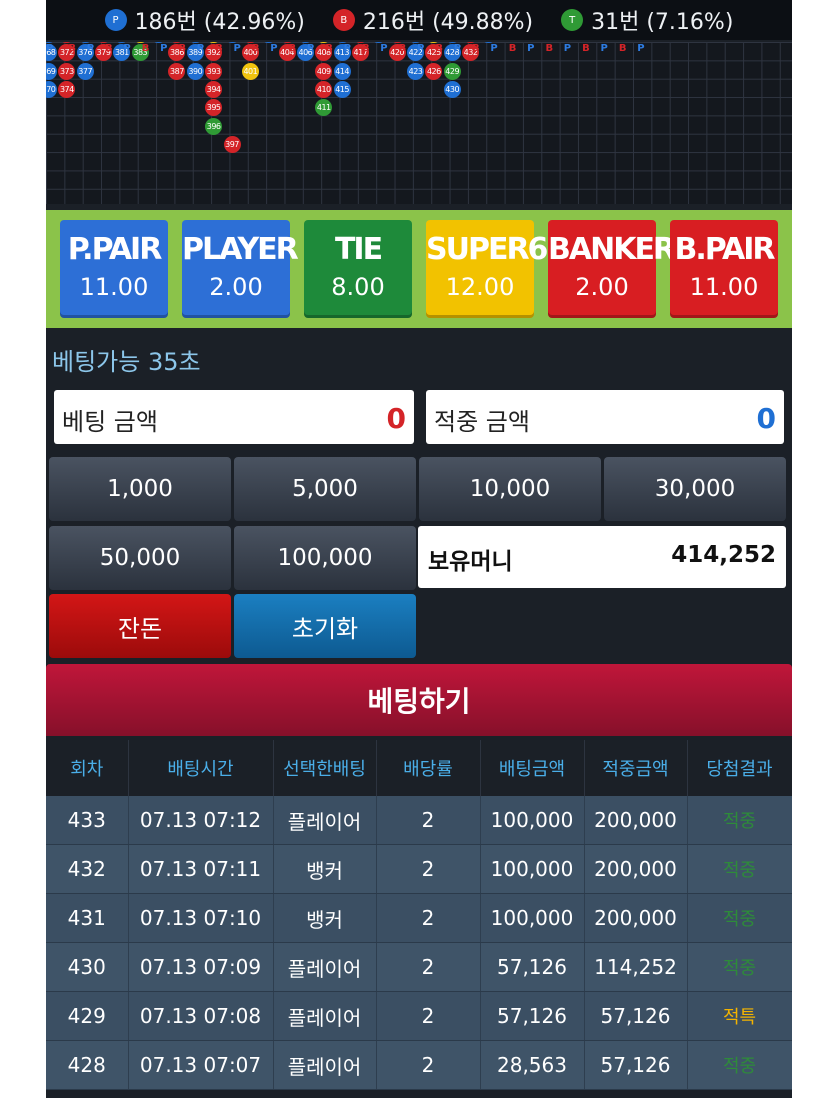  I want to click on table-cell: 07.13 07:09, so click(201, 967).